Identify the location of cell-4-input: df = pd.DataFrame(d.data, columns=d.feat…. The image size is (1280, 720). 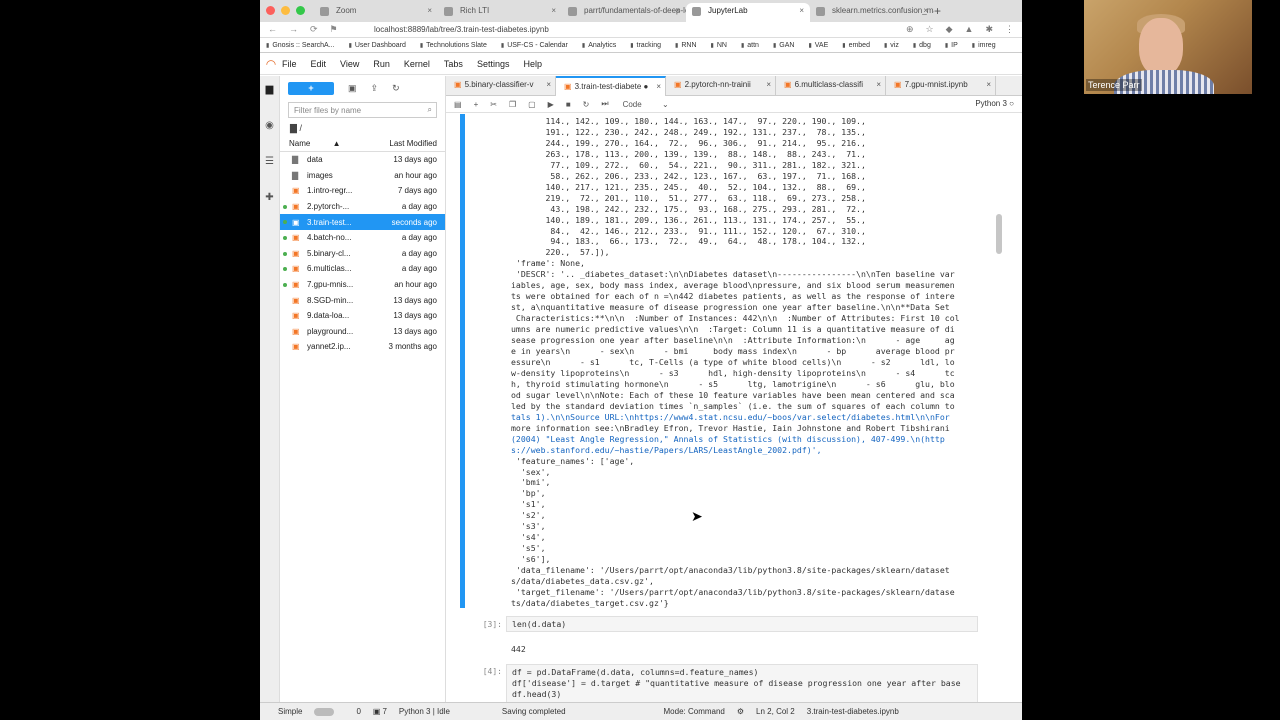
(742, 683).